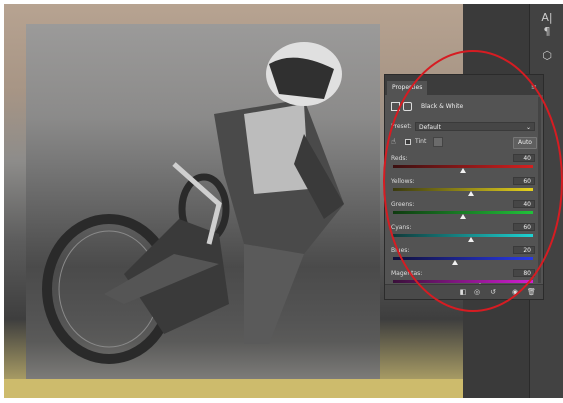 This screenshot has height=403, width=563. I want to click on slider-label: Reds:, so click(399, 158).